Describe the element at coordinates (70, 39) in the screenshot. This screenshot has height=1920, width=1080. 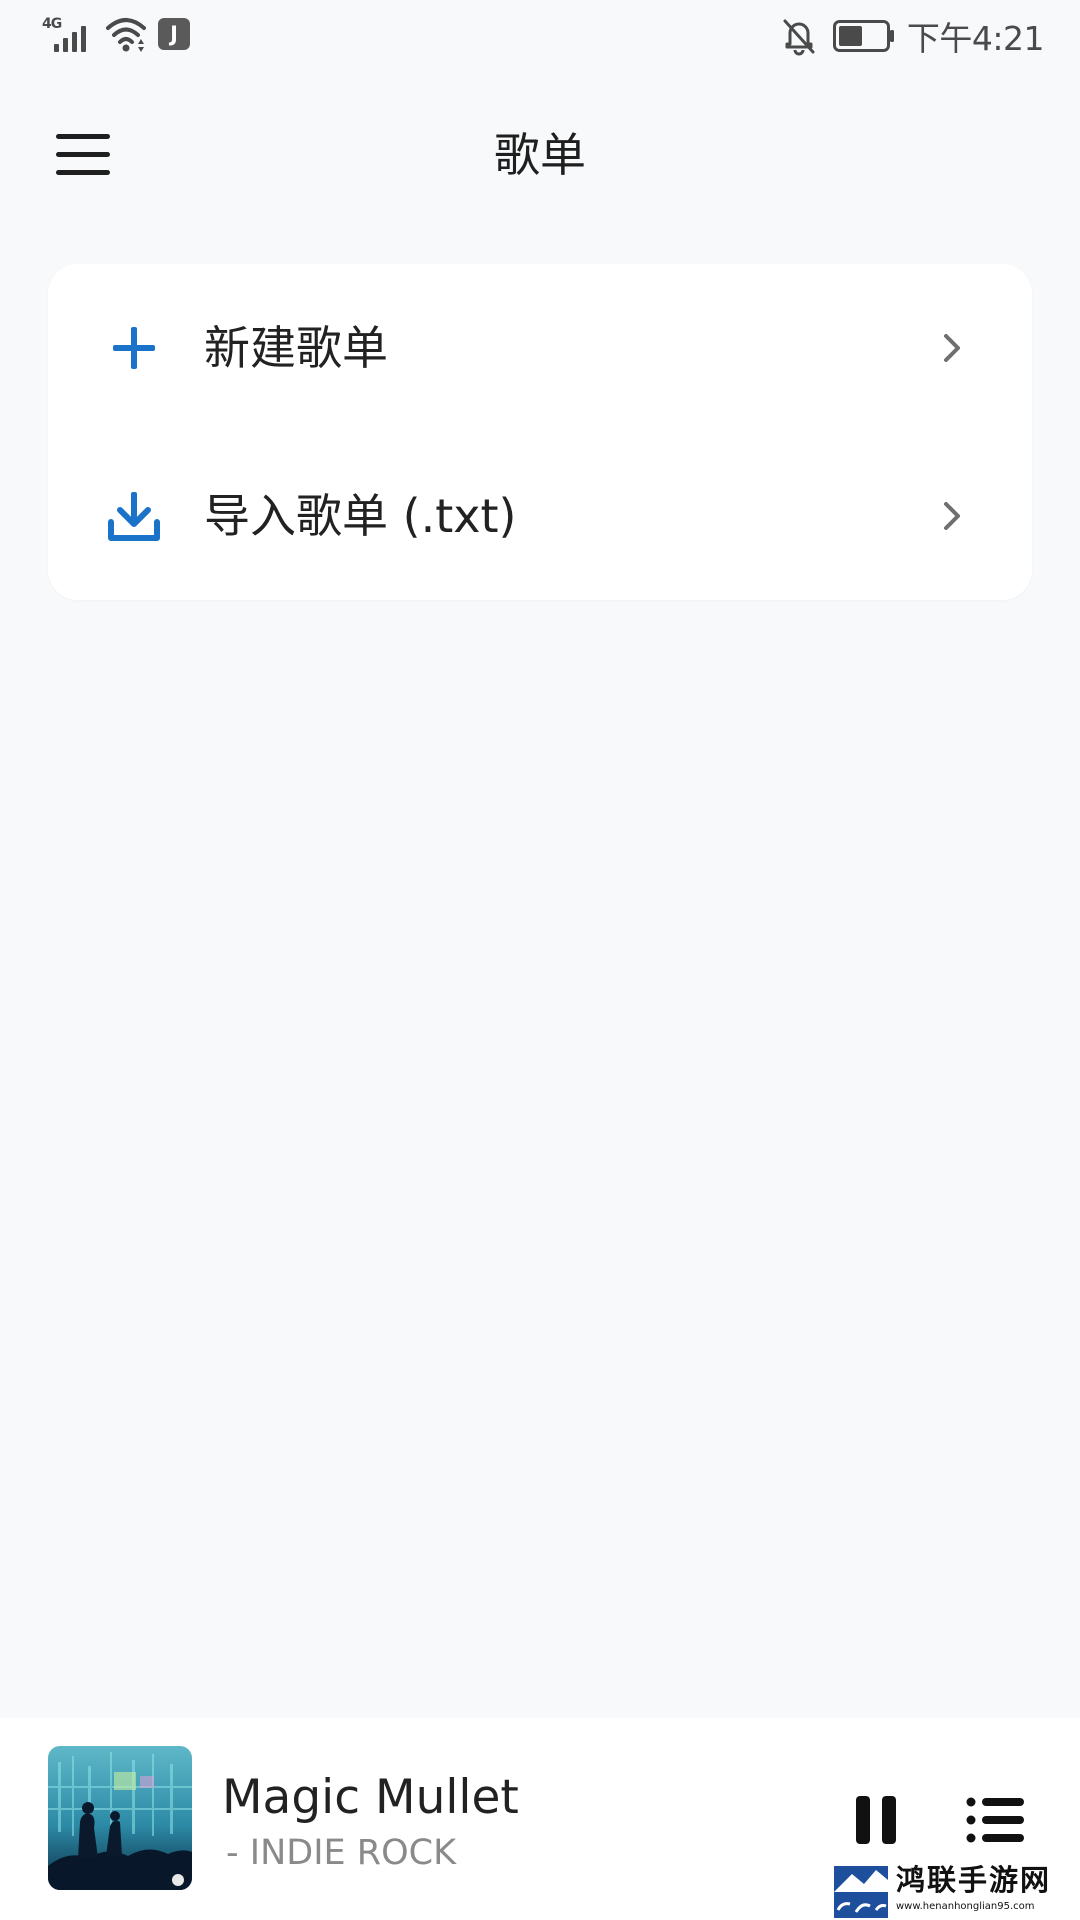
I see `signal-icon` at that location.